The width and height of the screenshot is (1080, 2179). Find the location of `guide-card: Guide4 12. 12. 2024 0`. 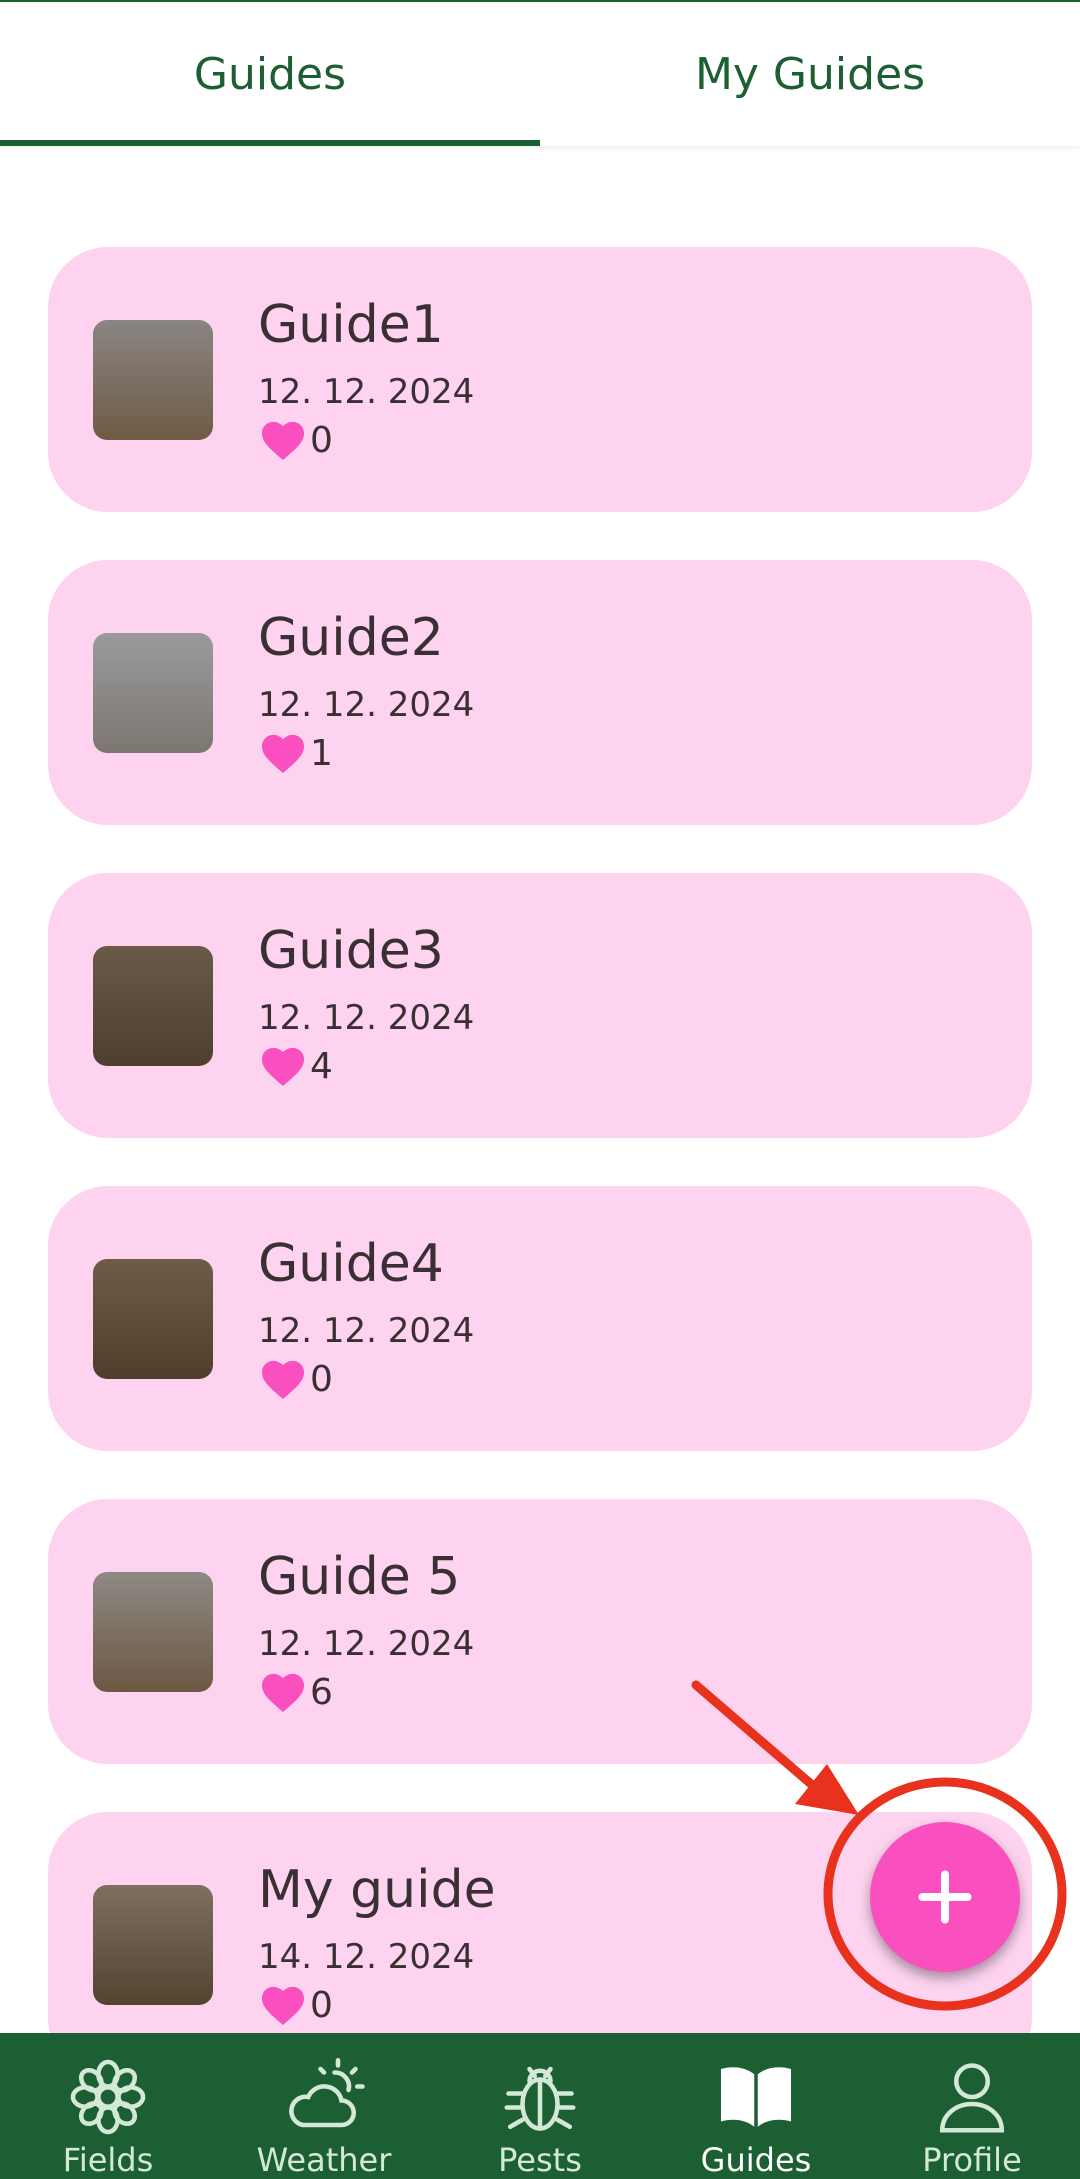

guide-card: Guide4 12. 12. 2024 0 is located at coordinates (540, 1318).